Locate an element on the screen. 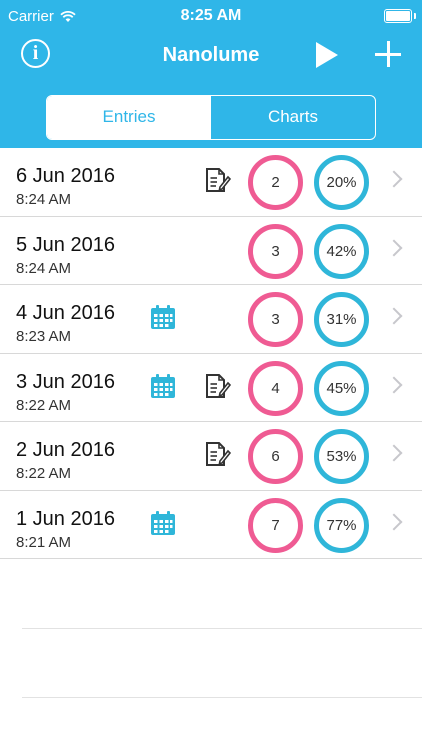 The width and height of the screenshot is (422, 750). count-ring: 2 is located at coordinates (275, 182).